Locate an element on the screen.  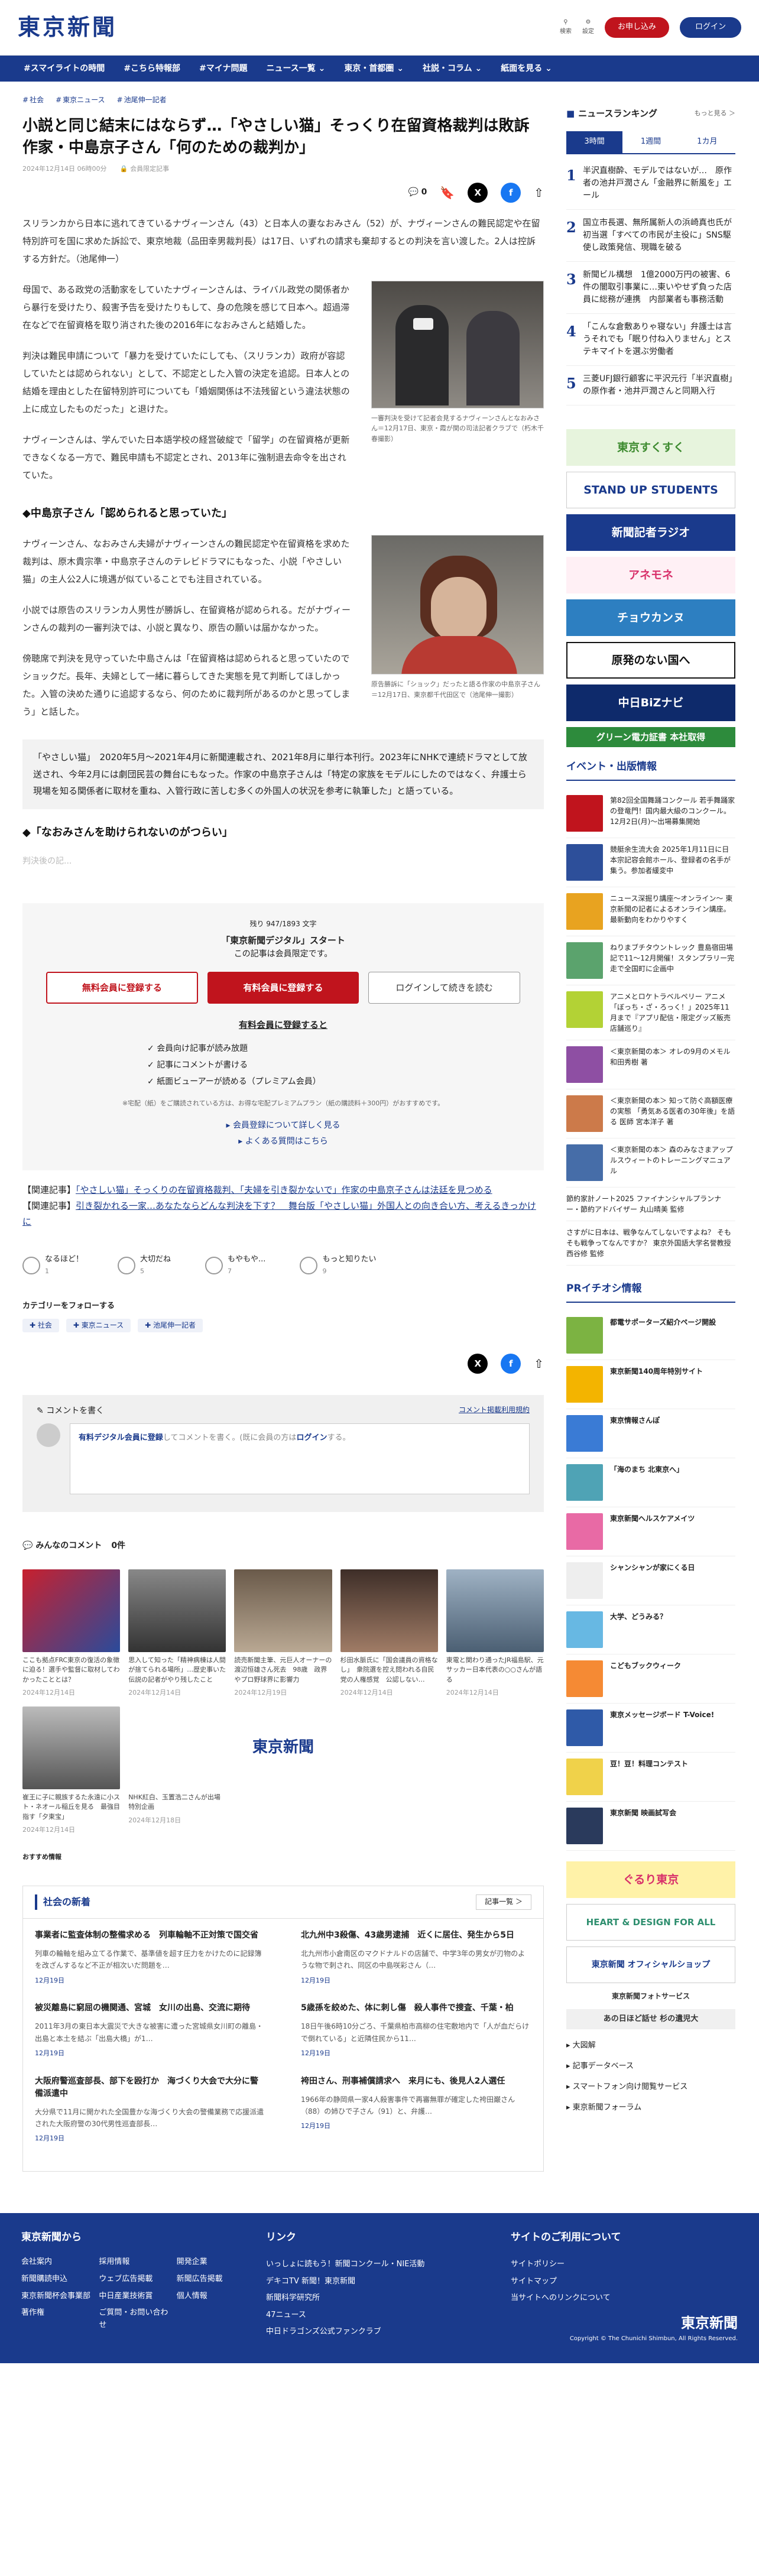
pr-item: こどもブックウィーク is located at coordinates (650, 1679).